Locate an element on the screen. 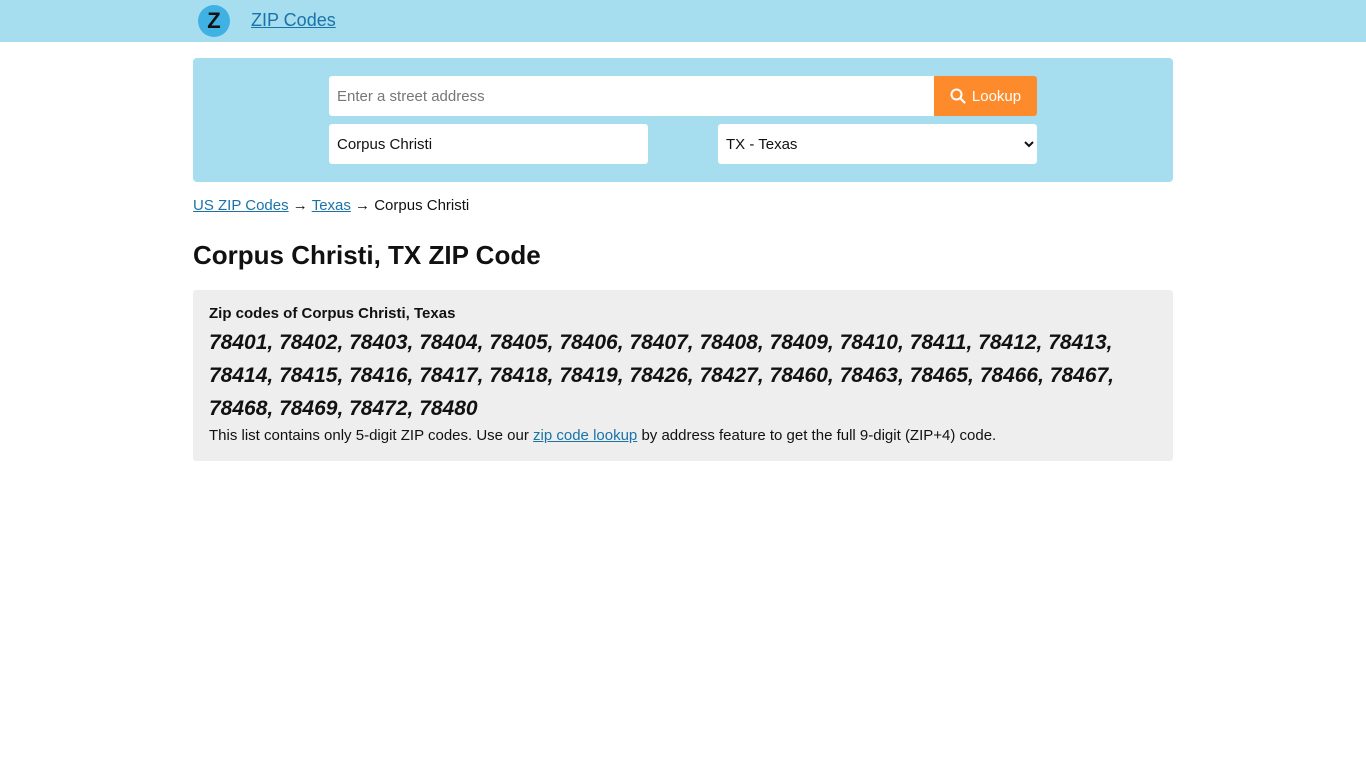 Image resolution: width=1366 pixels, height=768 pixels. breadcrumb-link-texas: Texas is located at coordinates (331, 205).